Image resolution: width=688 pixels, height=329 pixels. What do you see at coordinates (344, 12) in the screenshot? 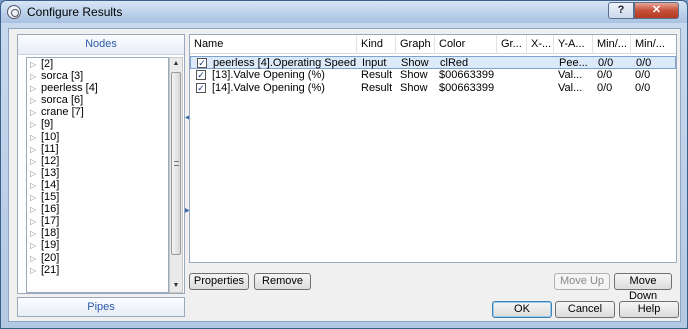
I see `title-bar: Configure Results ? ✕` at bounding box center [344, 12].